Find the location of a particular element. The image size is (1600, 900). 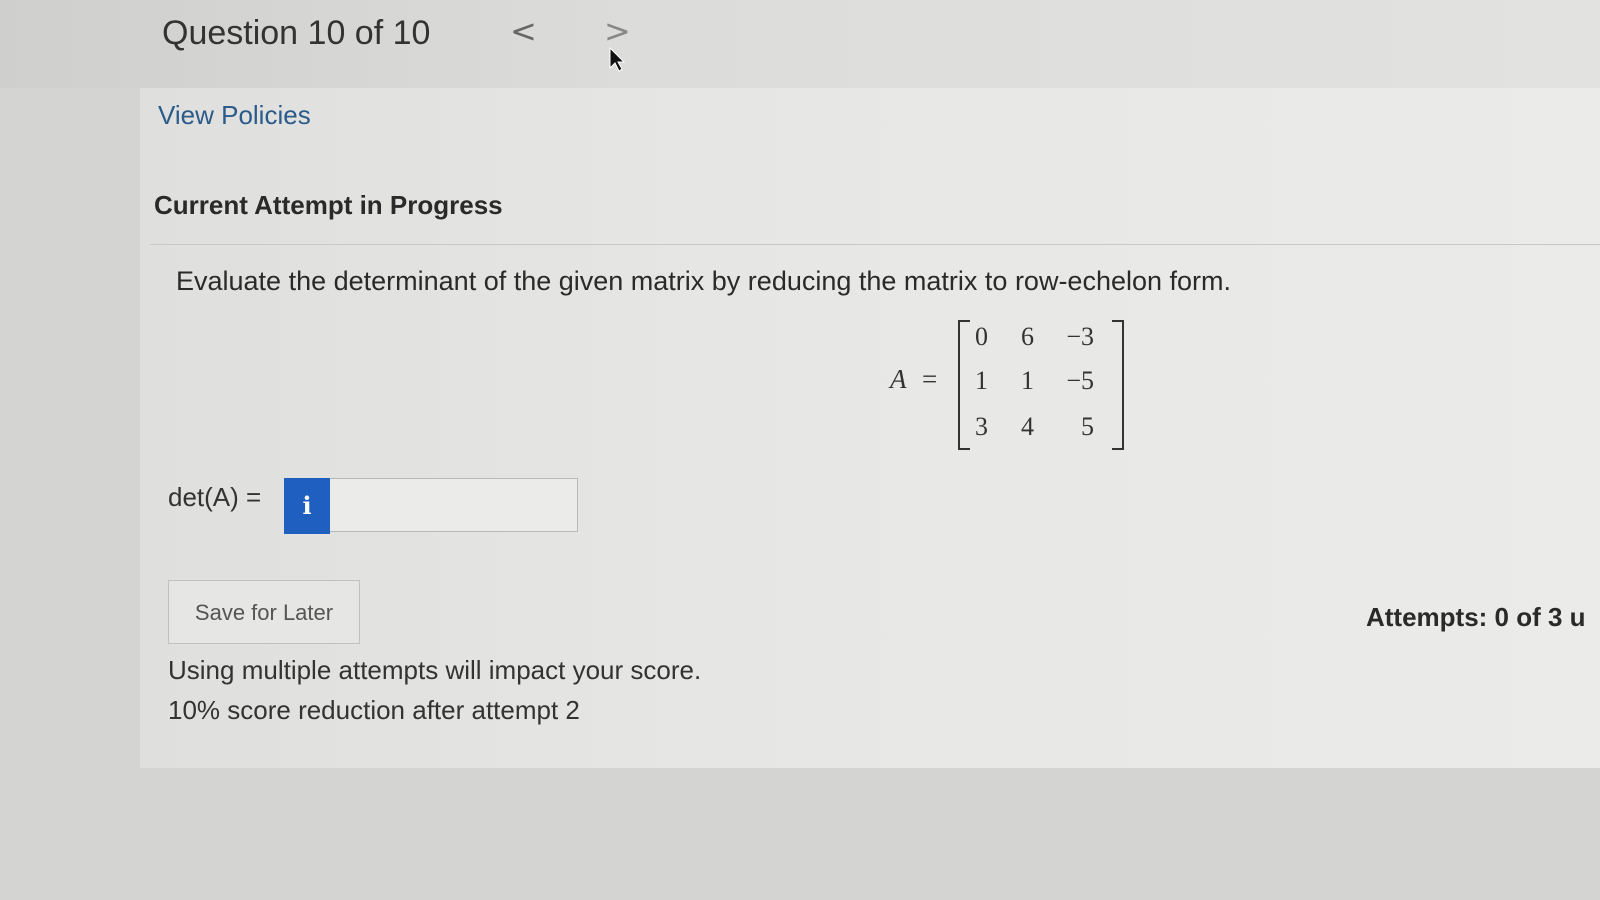

chevron-right-icon: > is located at coordinates (617, 31).